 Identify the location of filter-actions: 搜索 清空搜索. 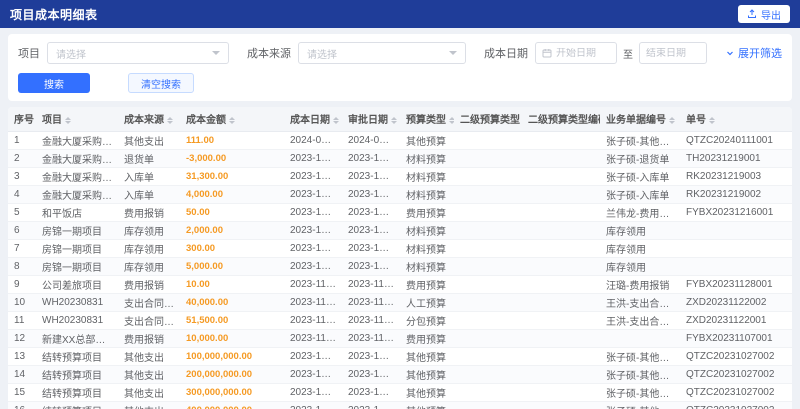
(400, 83).